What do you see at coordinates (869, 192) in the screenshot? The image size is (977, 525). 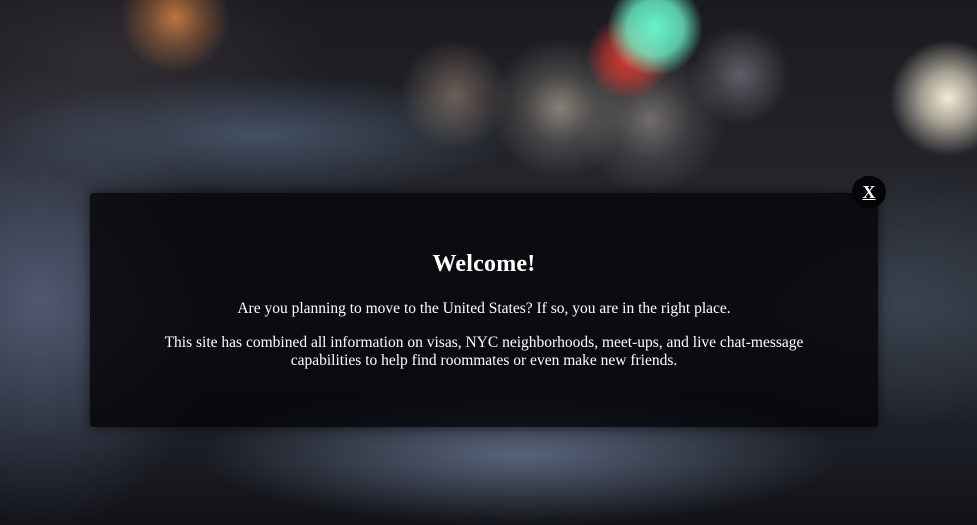 I see `close-button: X` at bounding box center [869, 192].